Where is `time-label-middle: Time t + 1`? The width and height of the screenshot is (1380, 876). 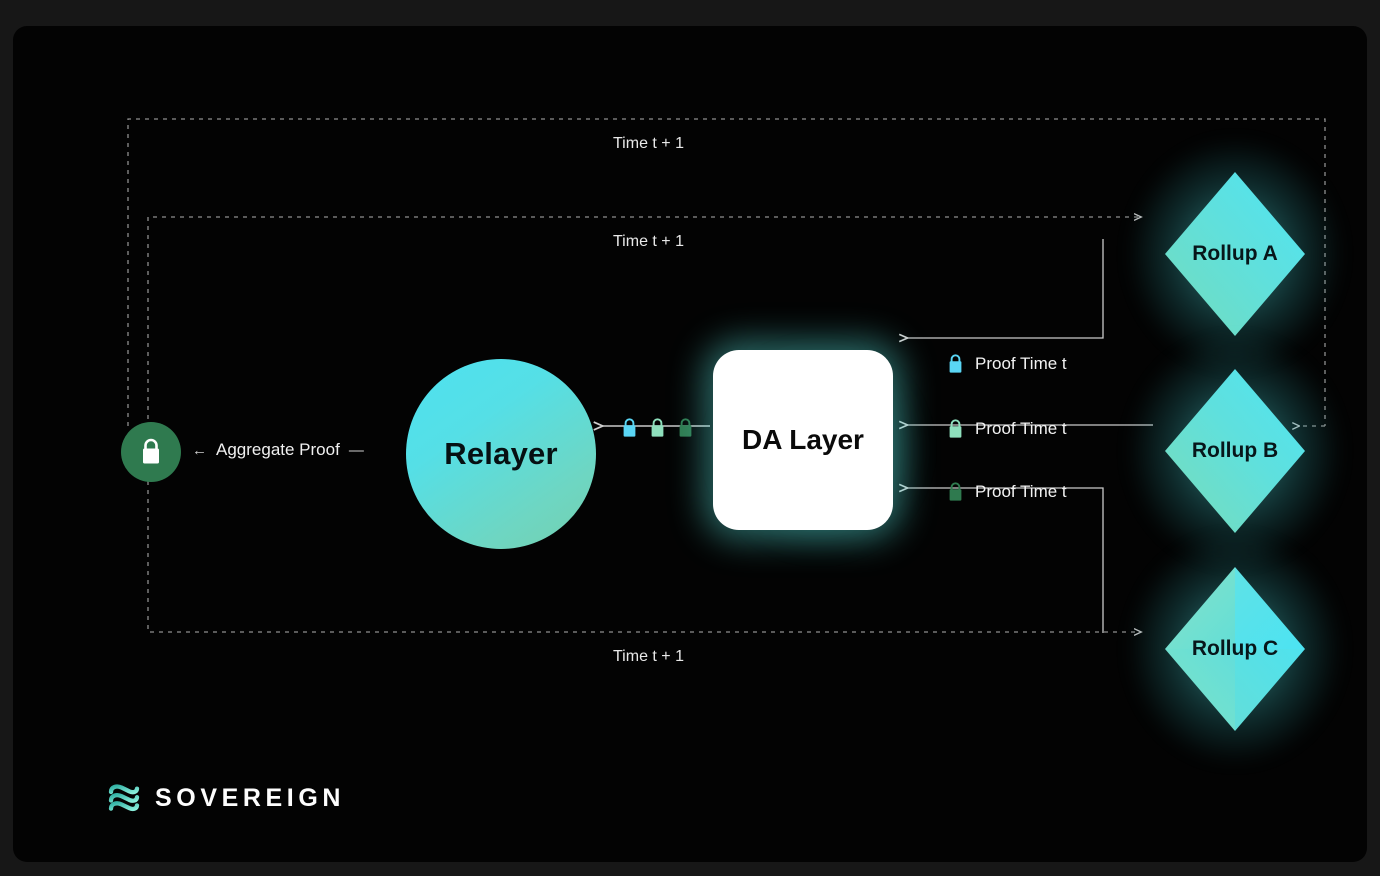
time-label-middle: Time t + 1 is located at coordinates (648, 242).